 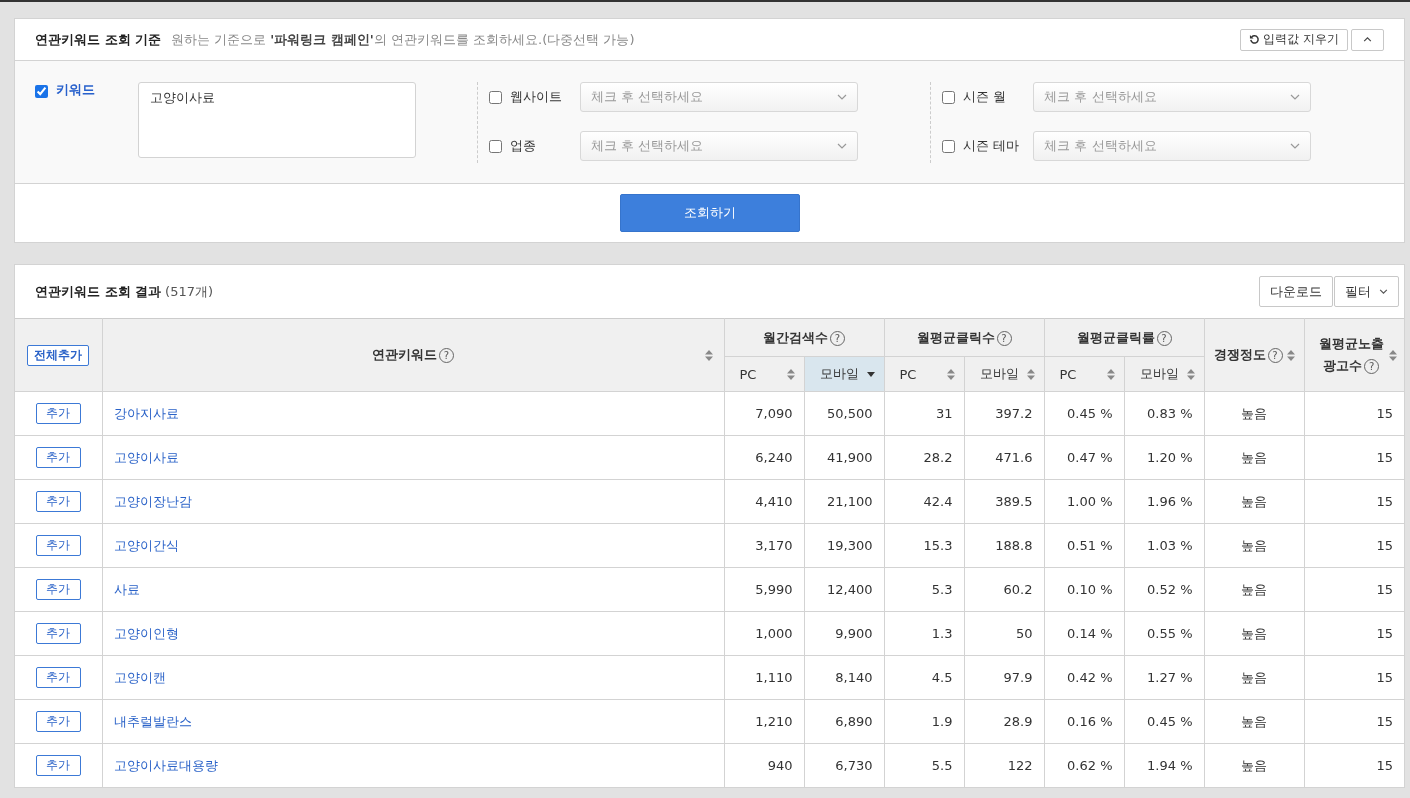 I want to click on reset-button: 입력값 지우기, so click(x=1294, y=39).